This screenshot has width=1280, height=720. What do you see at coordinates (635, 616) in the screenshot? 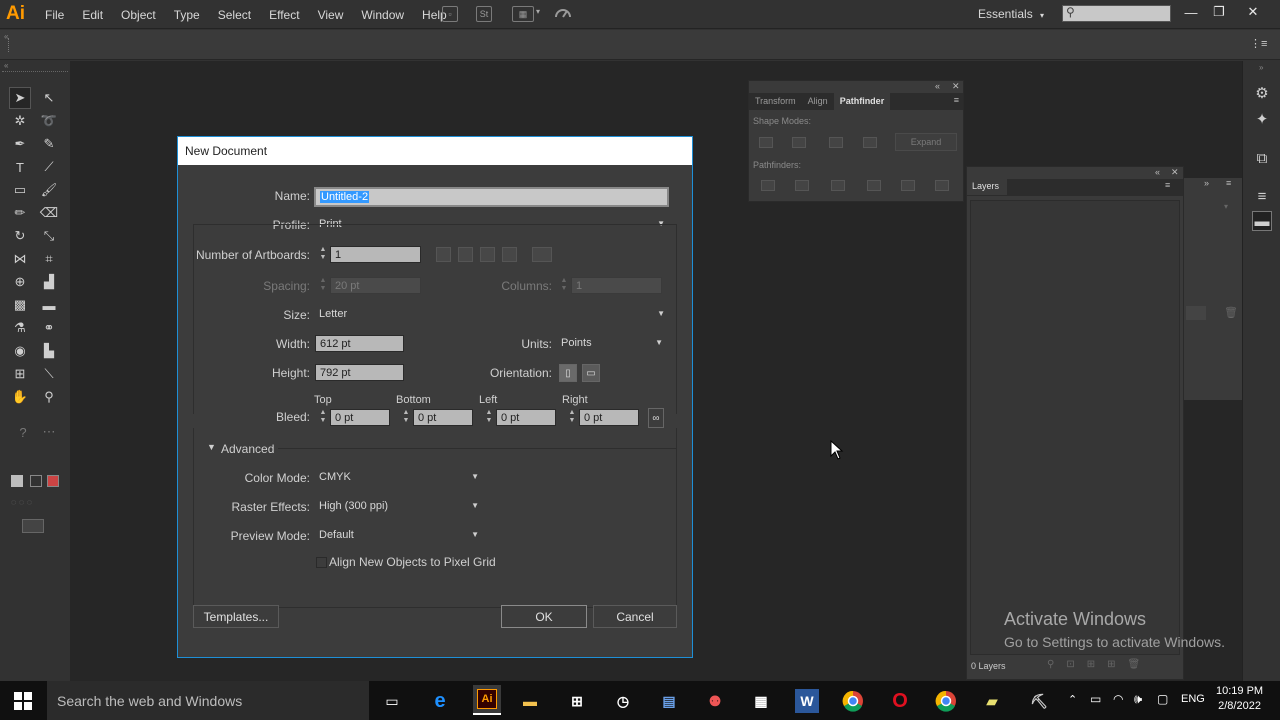
I see `cancel-button: Cancel` at bounding box center [635, 616].